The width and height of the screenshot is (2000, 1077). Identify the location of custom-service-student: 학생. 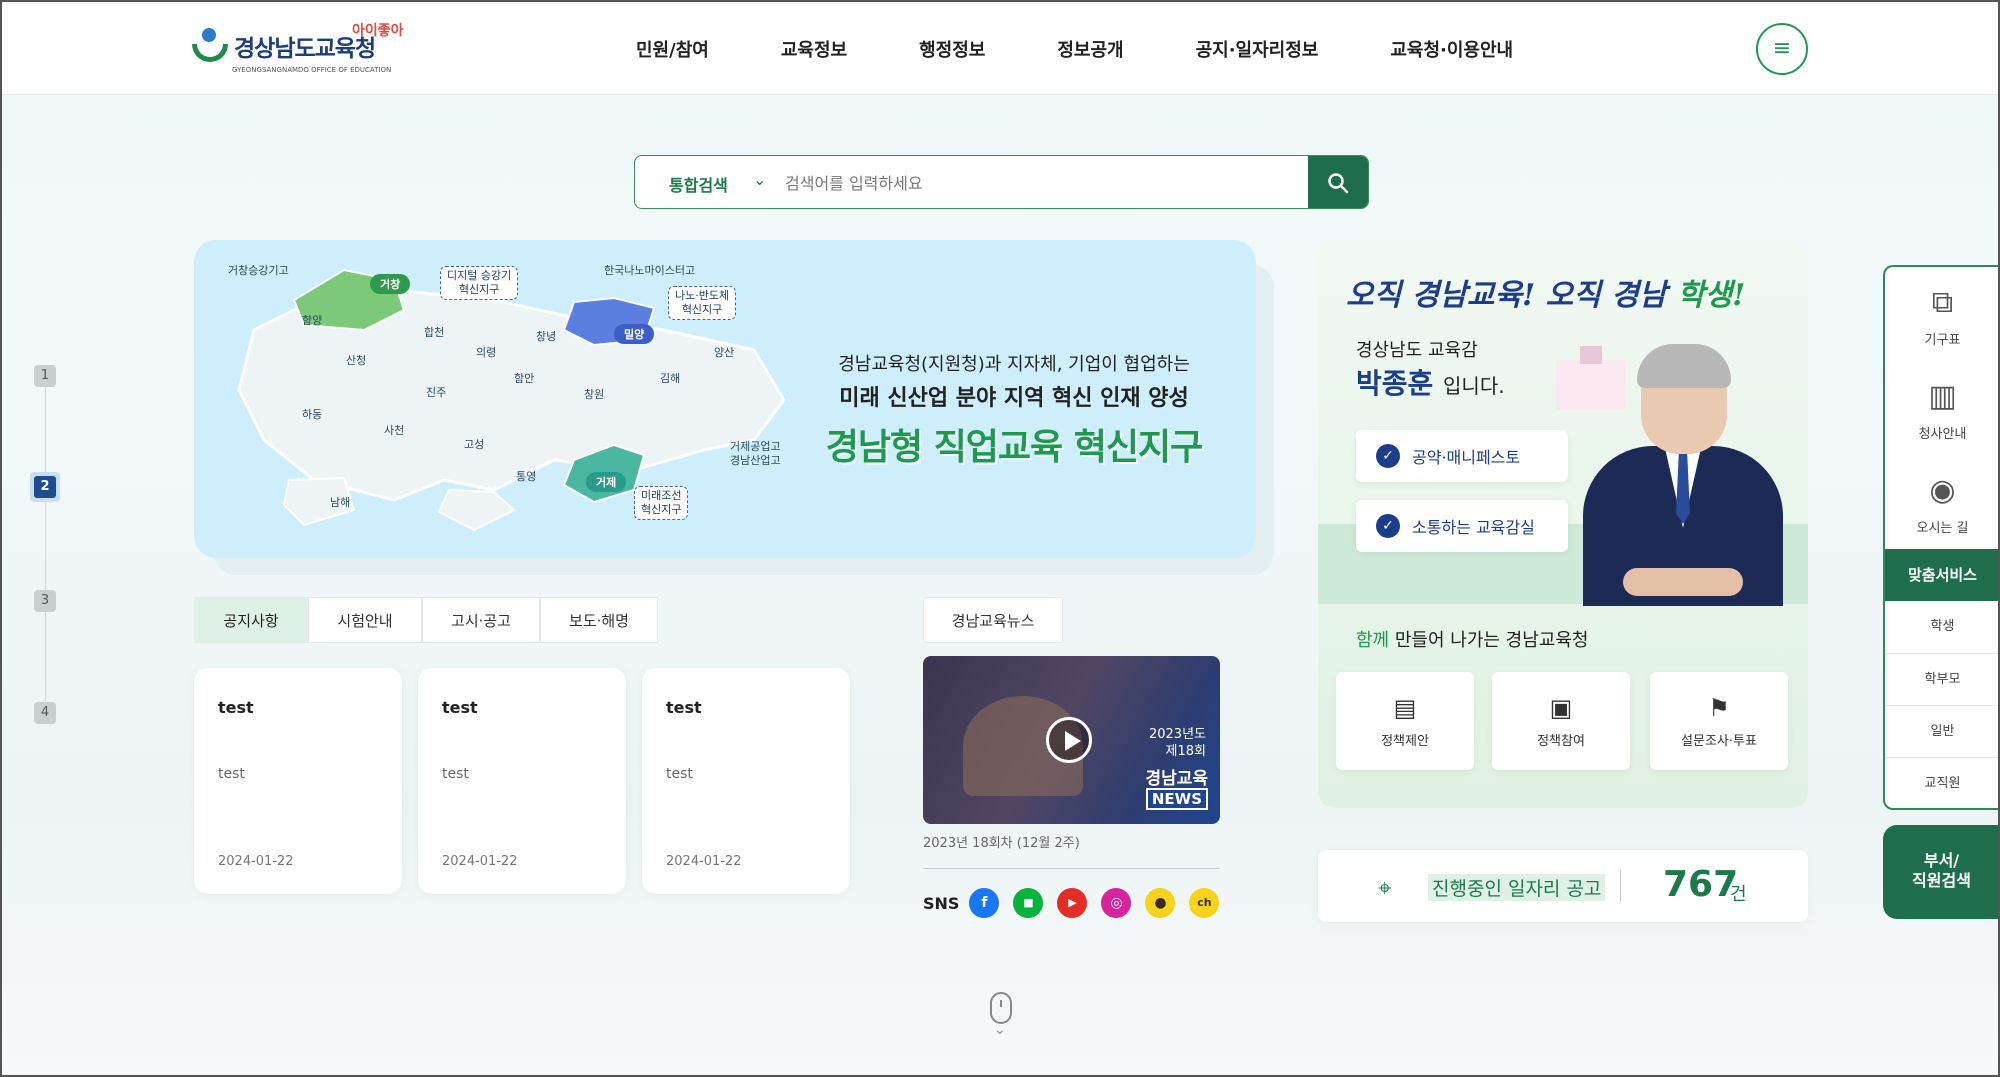
(1942, 627).